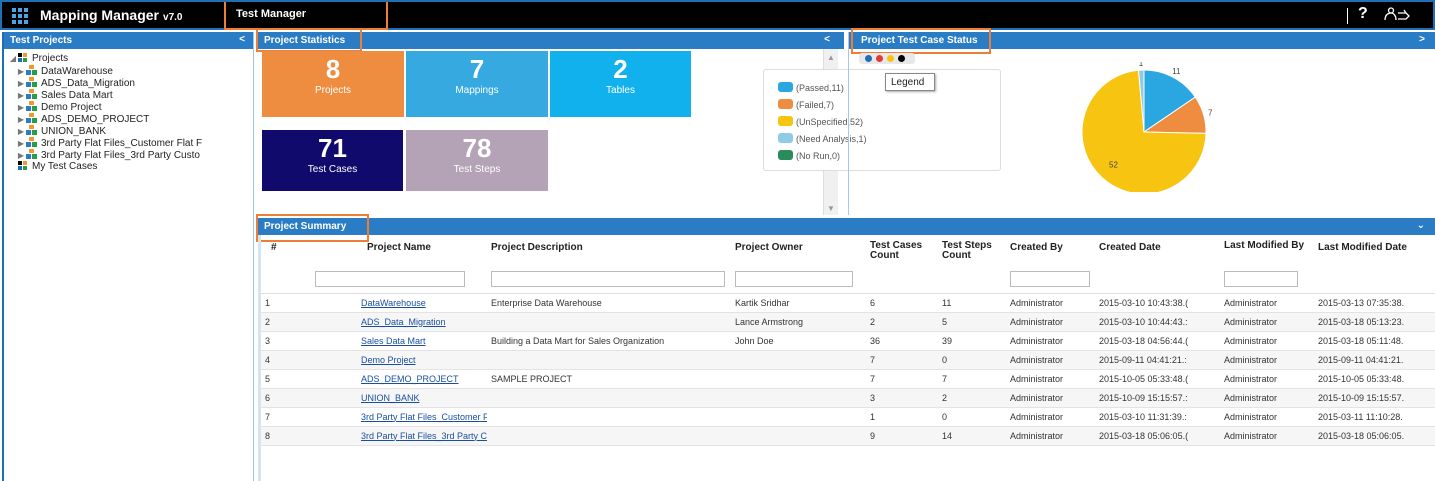 Image resolution: width=1435 pixels, height=481 pixels. What do you see at coordinates (424, 417) in the screenshot?
I see `project-link: 3rd Party Flat Files_Customer Fla` at bounding box center [424, 417].